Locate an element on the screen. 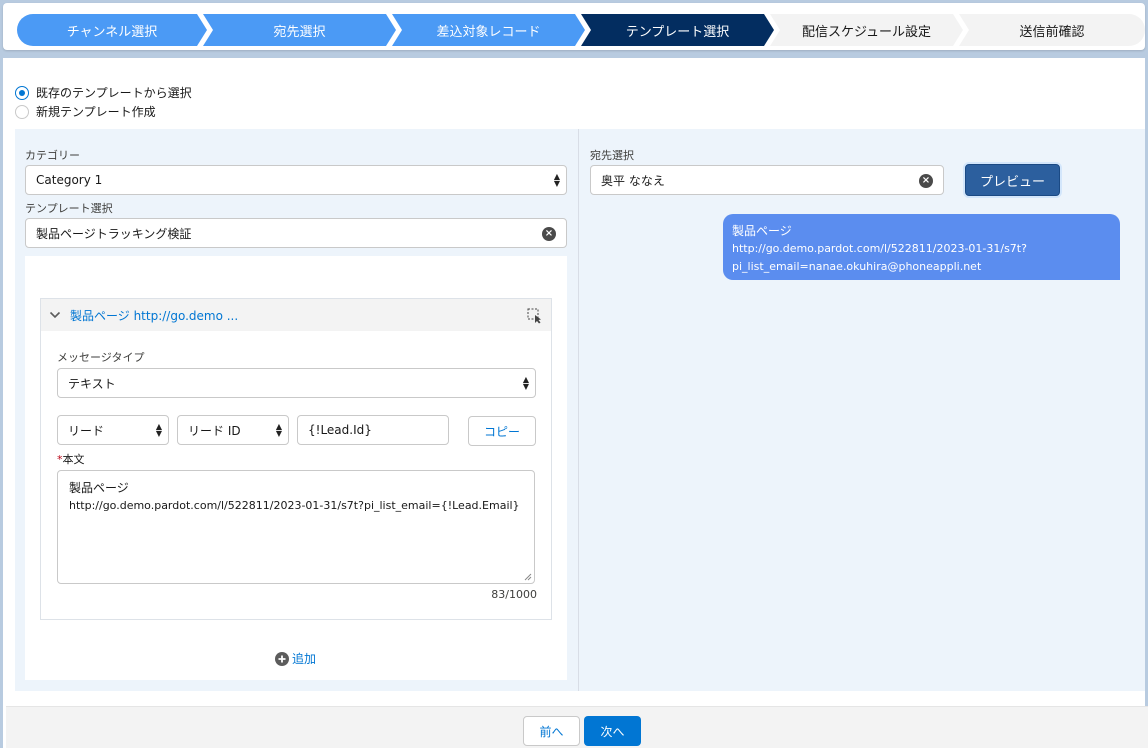 This screenshot has height=748, width=1148. merge-tag-input: {!Lead.Id} is located at coordinates (373, 430).